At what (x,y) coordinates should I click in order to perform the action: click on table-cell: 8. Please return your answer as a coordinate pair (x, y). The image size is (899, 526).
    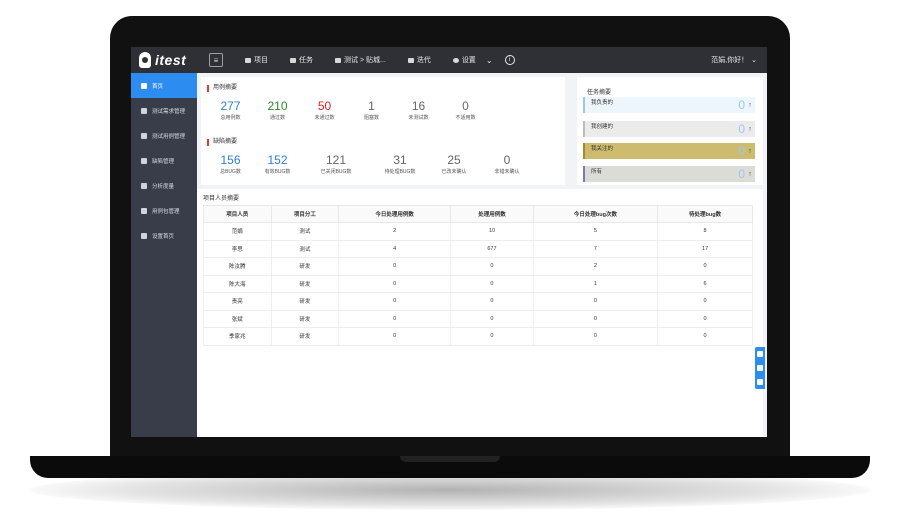
    Looking at the image, I should click on (705, 231).